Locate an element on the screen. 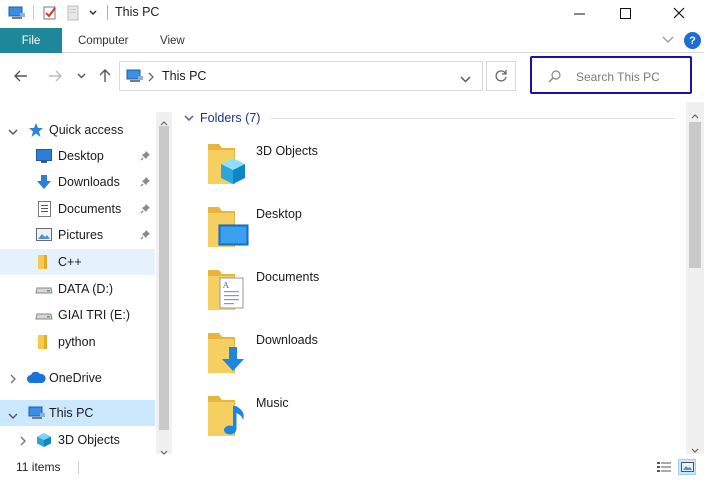 The height and width of the screenshot is (480, 704). nav-label: Downloads is located at coordinates (89, 182).